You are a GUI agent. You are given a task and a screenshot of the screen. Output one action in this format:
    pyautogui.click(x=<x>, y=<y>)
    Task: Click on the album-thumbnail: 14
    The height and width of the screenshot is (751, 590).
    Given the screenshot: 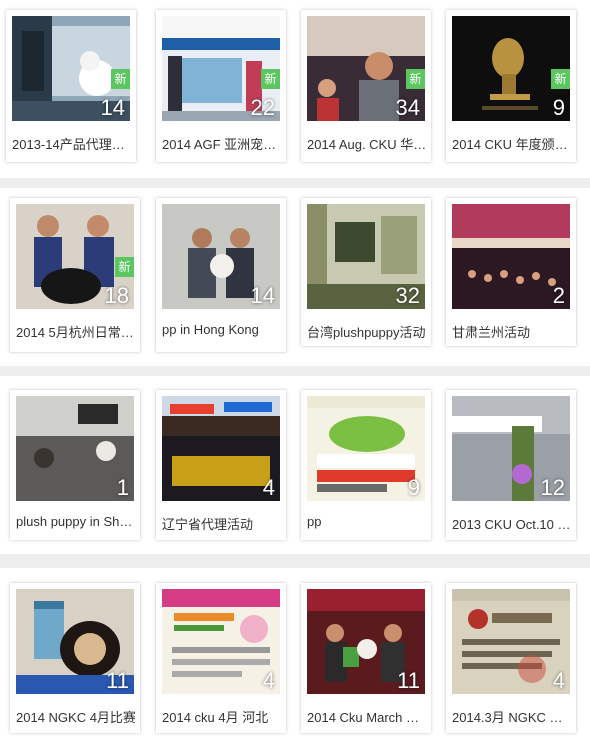 What is the action you would take?
    pyautogui.click(x=221, y=256)
    